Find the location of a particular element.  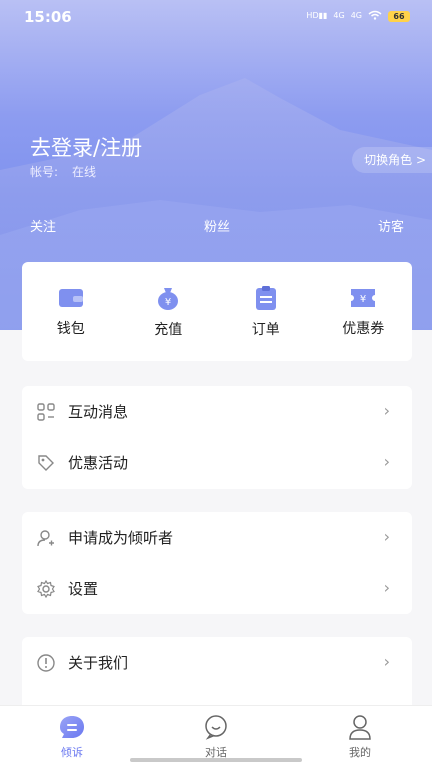

tab-confide-label: 倾诉 is located at coordinates (72, 752).